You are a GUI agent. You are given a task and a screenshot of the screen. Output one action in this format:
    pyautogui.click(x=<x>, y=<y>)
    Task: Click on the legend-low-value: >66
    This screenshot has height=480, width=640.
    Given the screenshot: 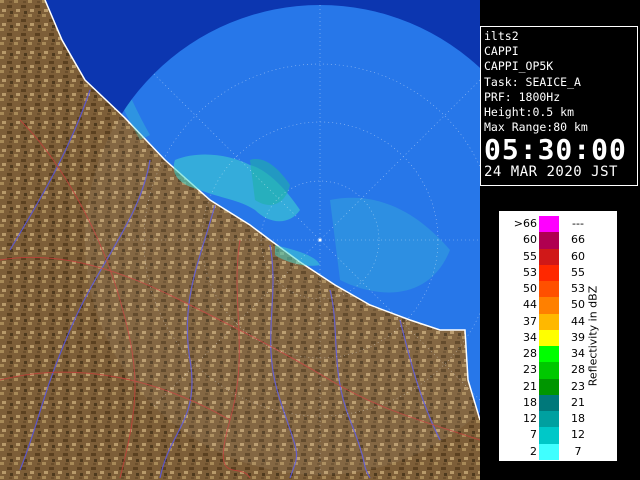 What is the action you would take?
    pyautogui.click(x=525, y=223)
    